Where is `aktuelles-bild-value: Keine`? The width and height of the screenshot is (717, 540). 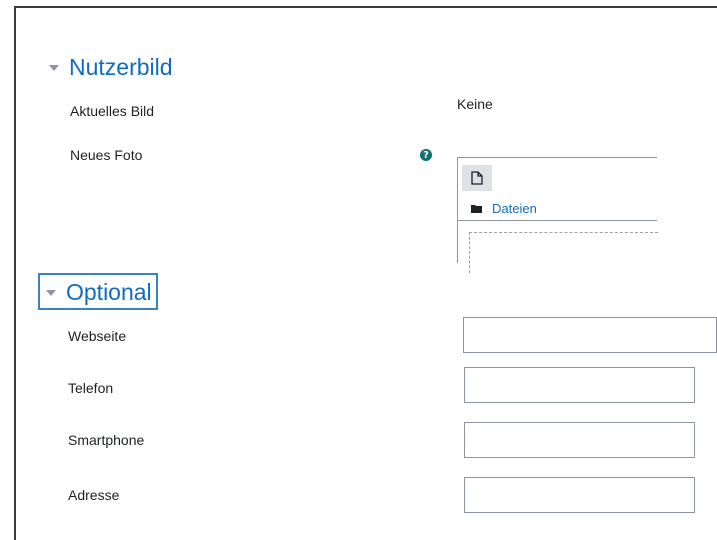
aktuelles-bild-value: Keine is located at coordinates (475, 104).